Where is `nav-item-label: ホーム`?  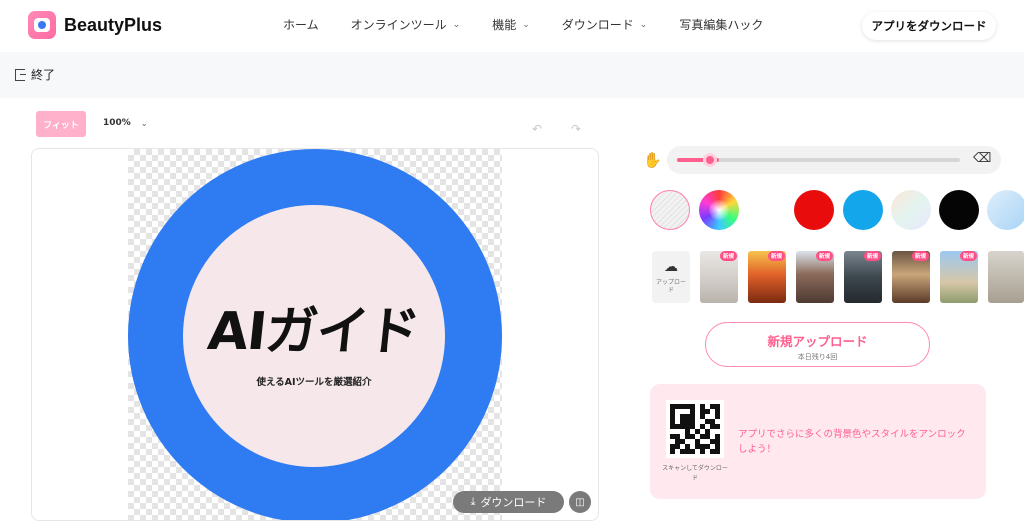
nav-item-label: ホーム is located at coordinates (301, 25).